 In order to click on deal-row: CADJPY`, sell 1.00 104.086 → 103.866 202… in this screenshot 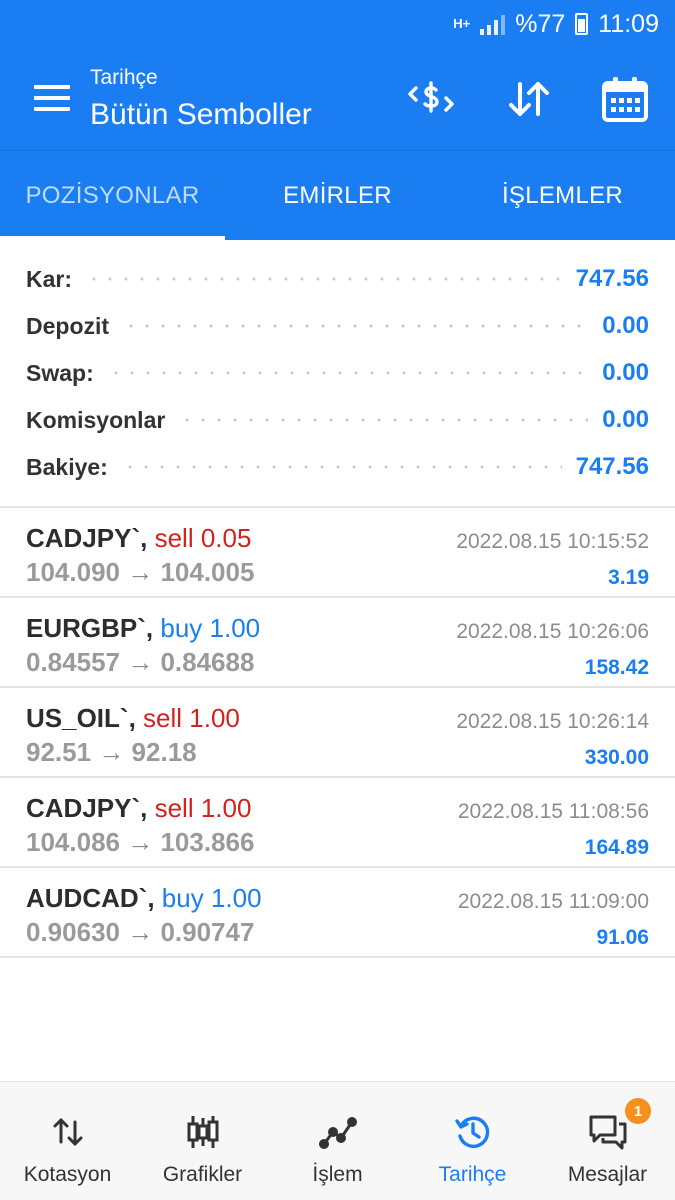, I will do `click(337, 823)`.